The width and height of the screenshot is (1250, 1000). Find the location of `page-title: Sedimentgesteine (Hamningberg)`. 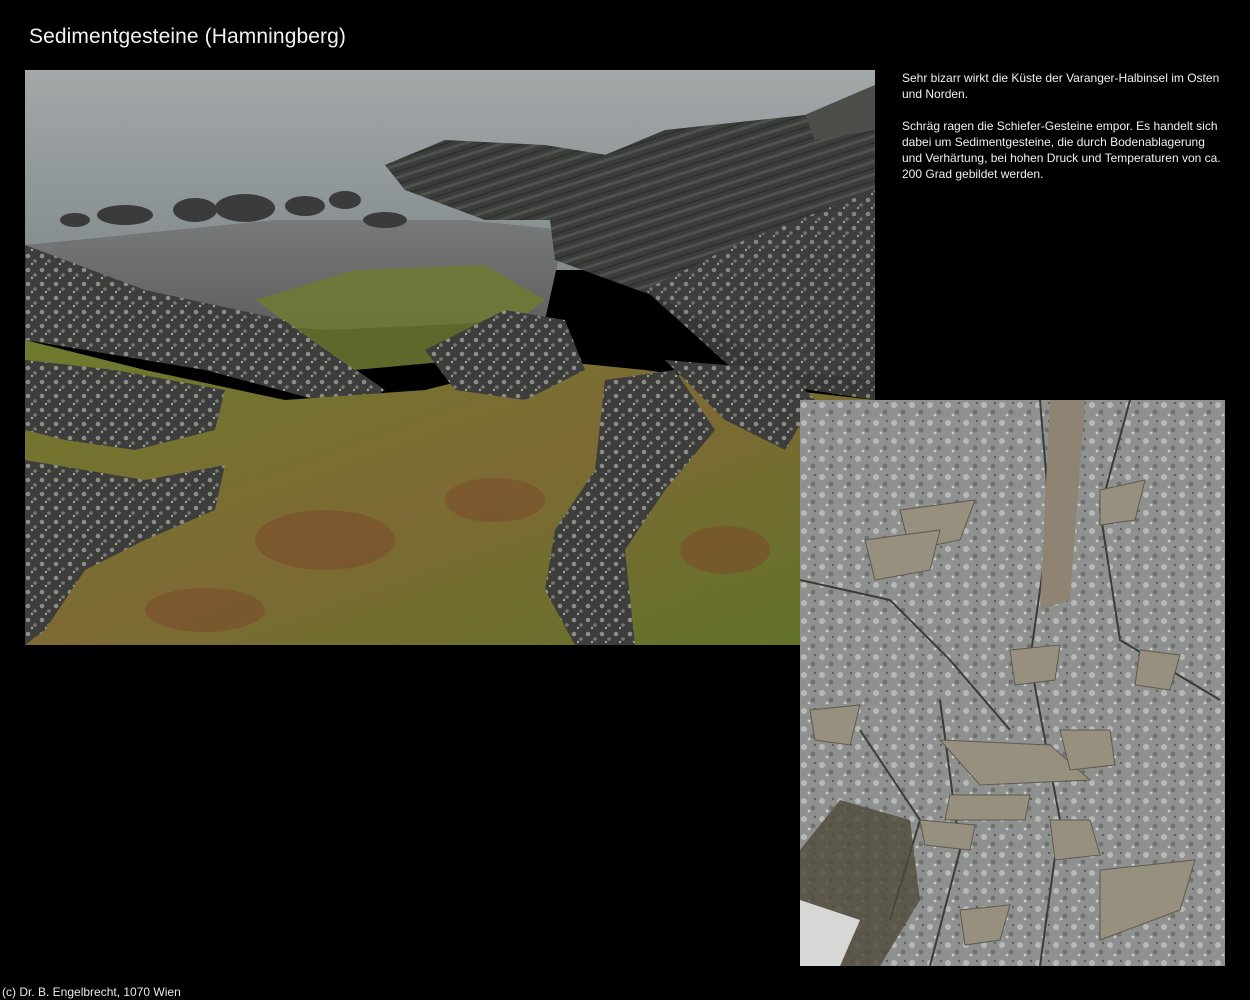

page-title: Sedimentgesteine (Hamningberg) is located at coordinates (188, 36).